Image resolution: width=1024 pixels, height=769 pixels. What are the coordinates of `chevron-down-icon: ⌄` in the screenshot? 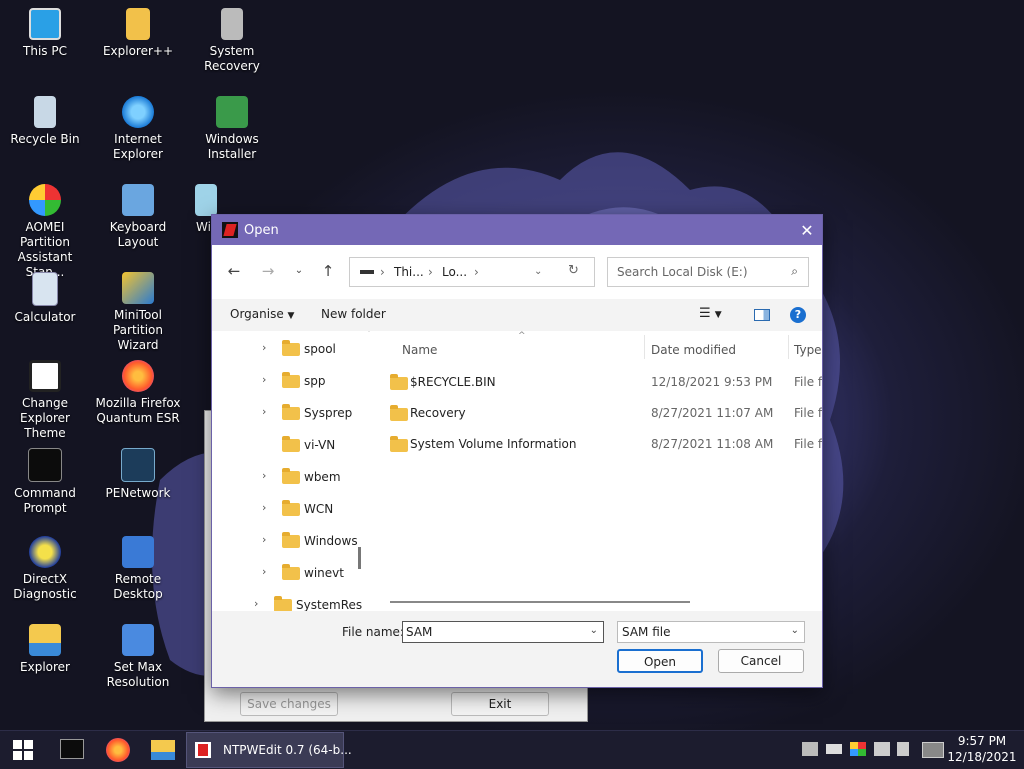 It's located at (594, 630).